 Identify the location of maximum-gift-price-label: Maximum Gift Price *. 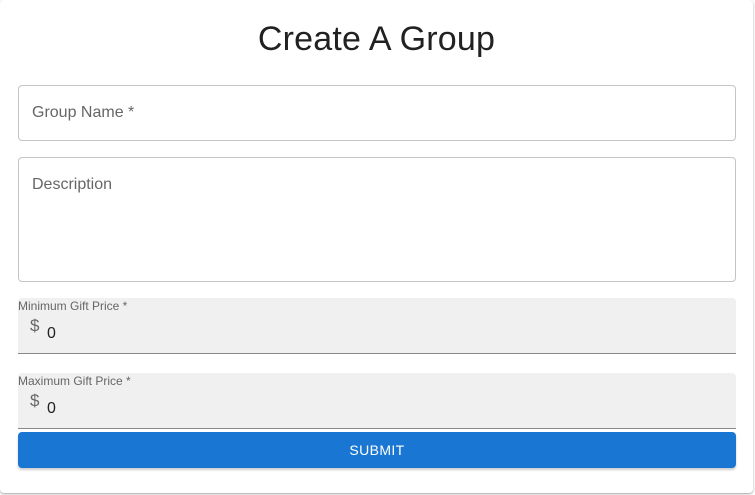
(74, 381).